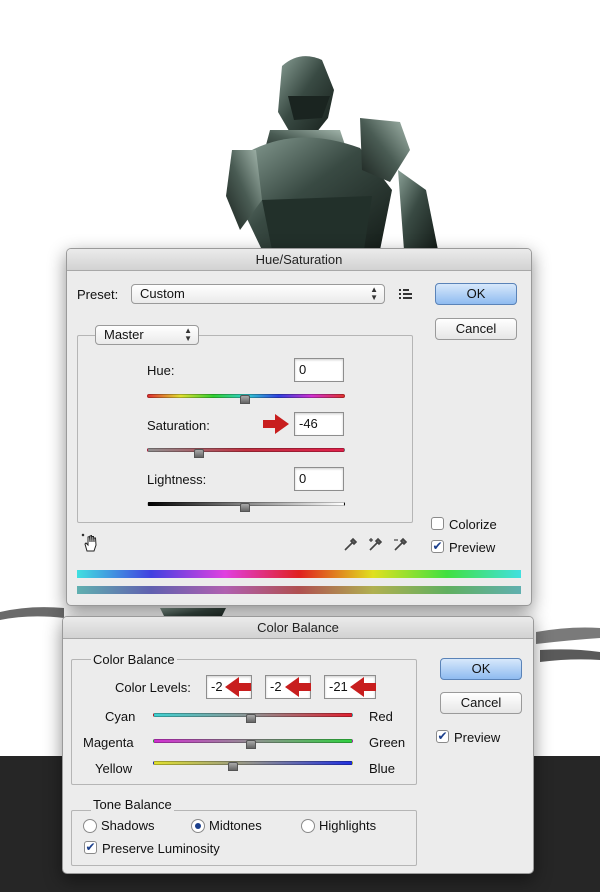 The width and height of the screenshot is (600, 892). I want to click on magenta-label: Magenta, so click(108, 742).